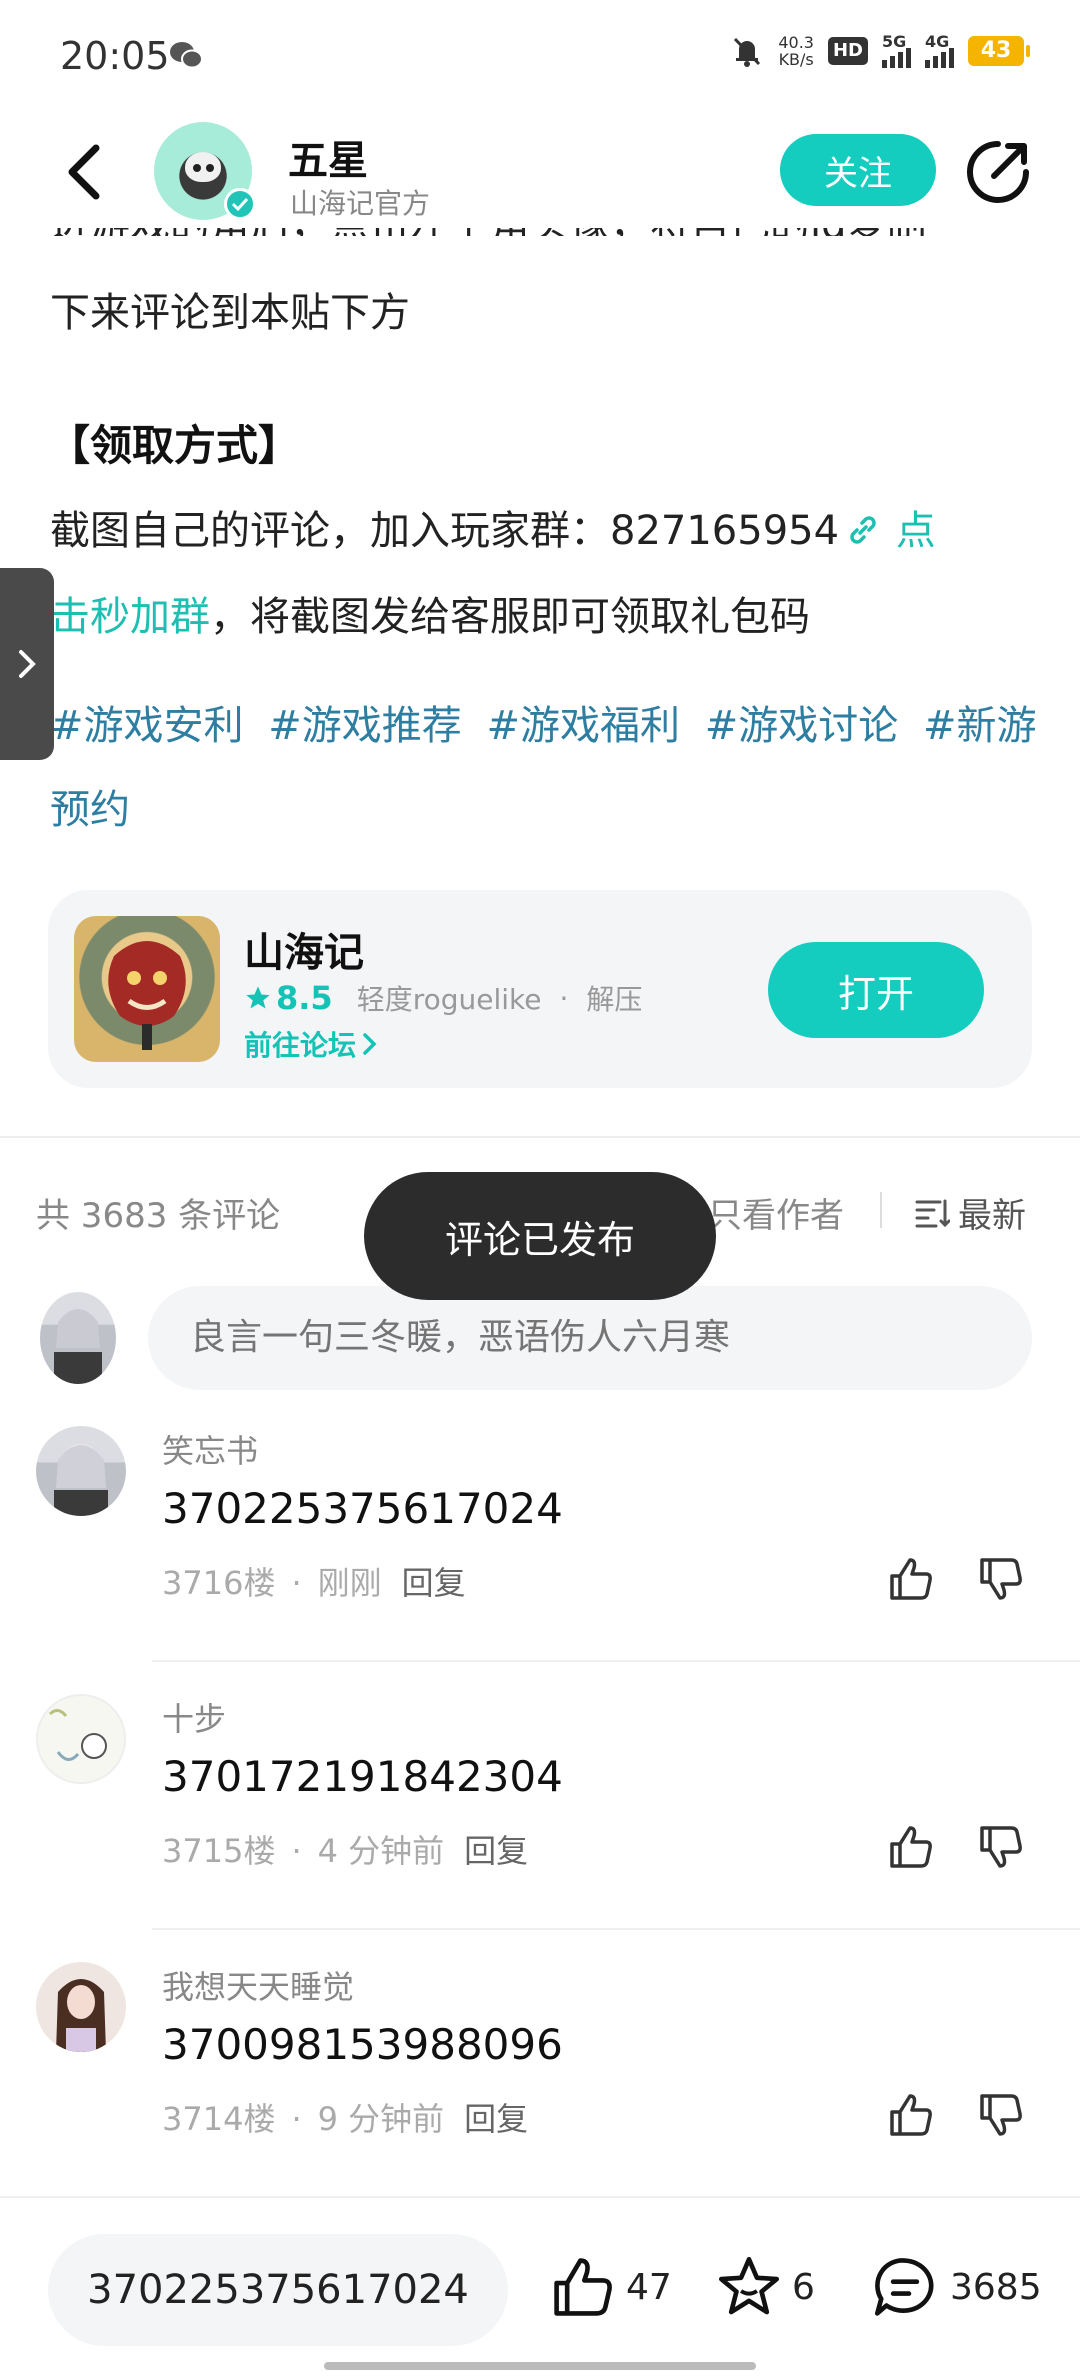 This screenshot has height=2376, width=1080. I want to click on game-genre: 轻度roguelike, so click(449, 999).